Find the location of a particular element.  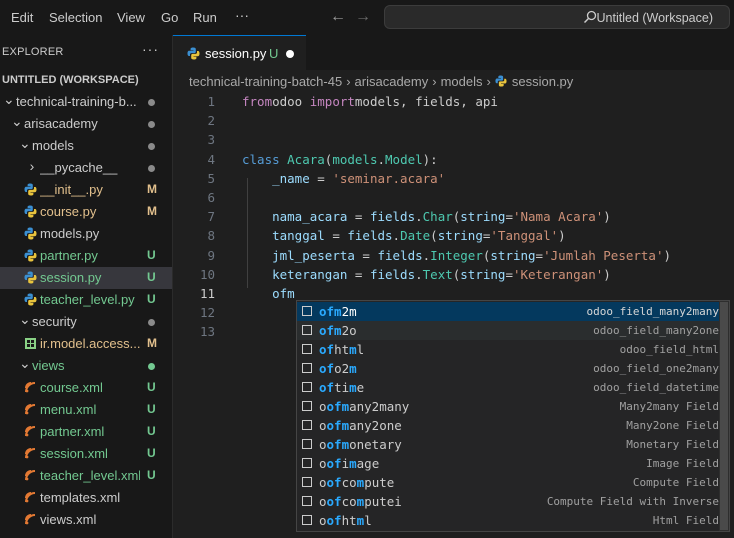

label-text: o2 is located at coordinates (342, 368).